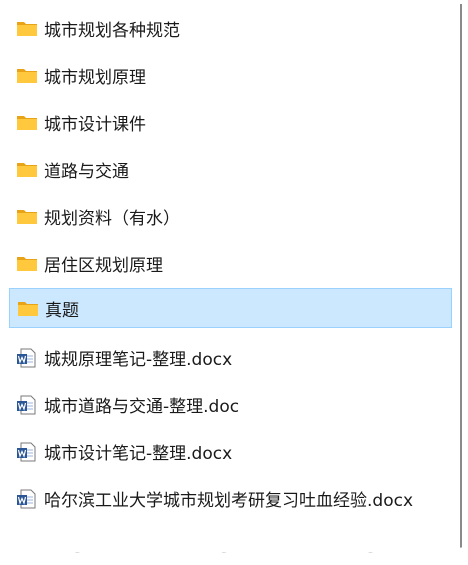  Describe the element at coordinates (112, 30) in the screenshot. I see `item-label: 城市规划各种规范` at that location.